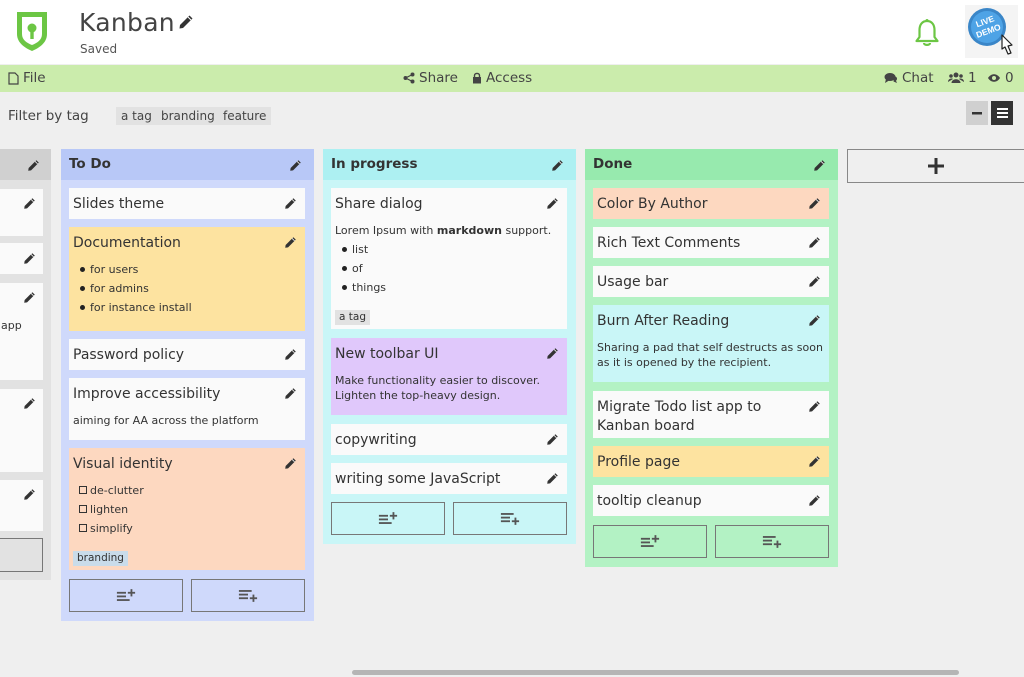  What do you see at coordinates (186, 490) in the screenshot?
I see `checklist-item: de-clutter` at bounding box center [186, 490].